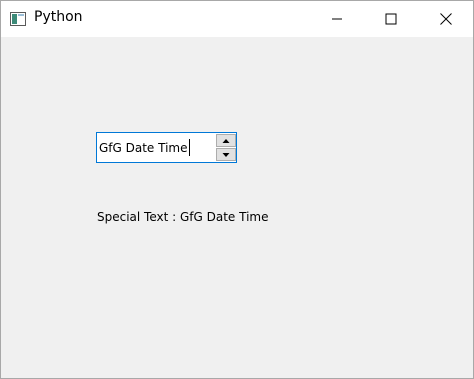 The width and height of the screenshot is (474, 379). I want to click on maximize-button, so click(391, 19).